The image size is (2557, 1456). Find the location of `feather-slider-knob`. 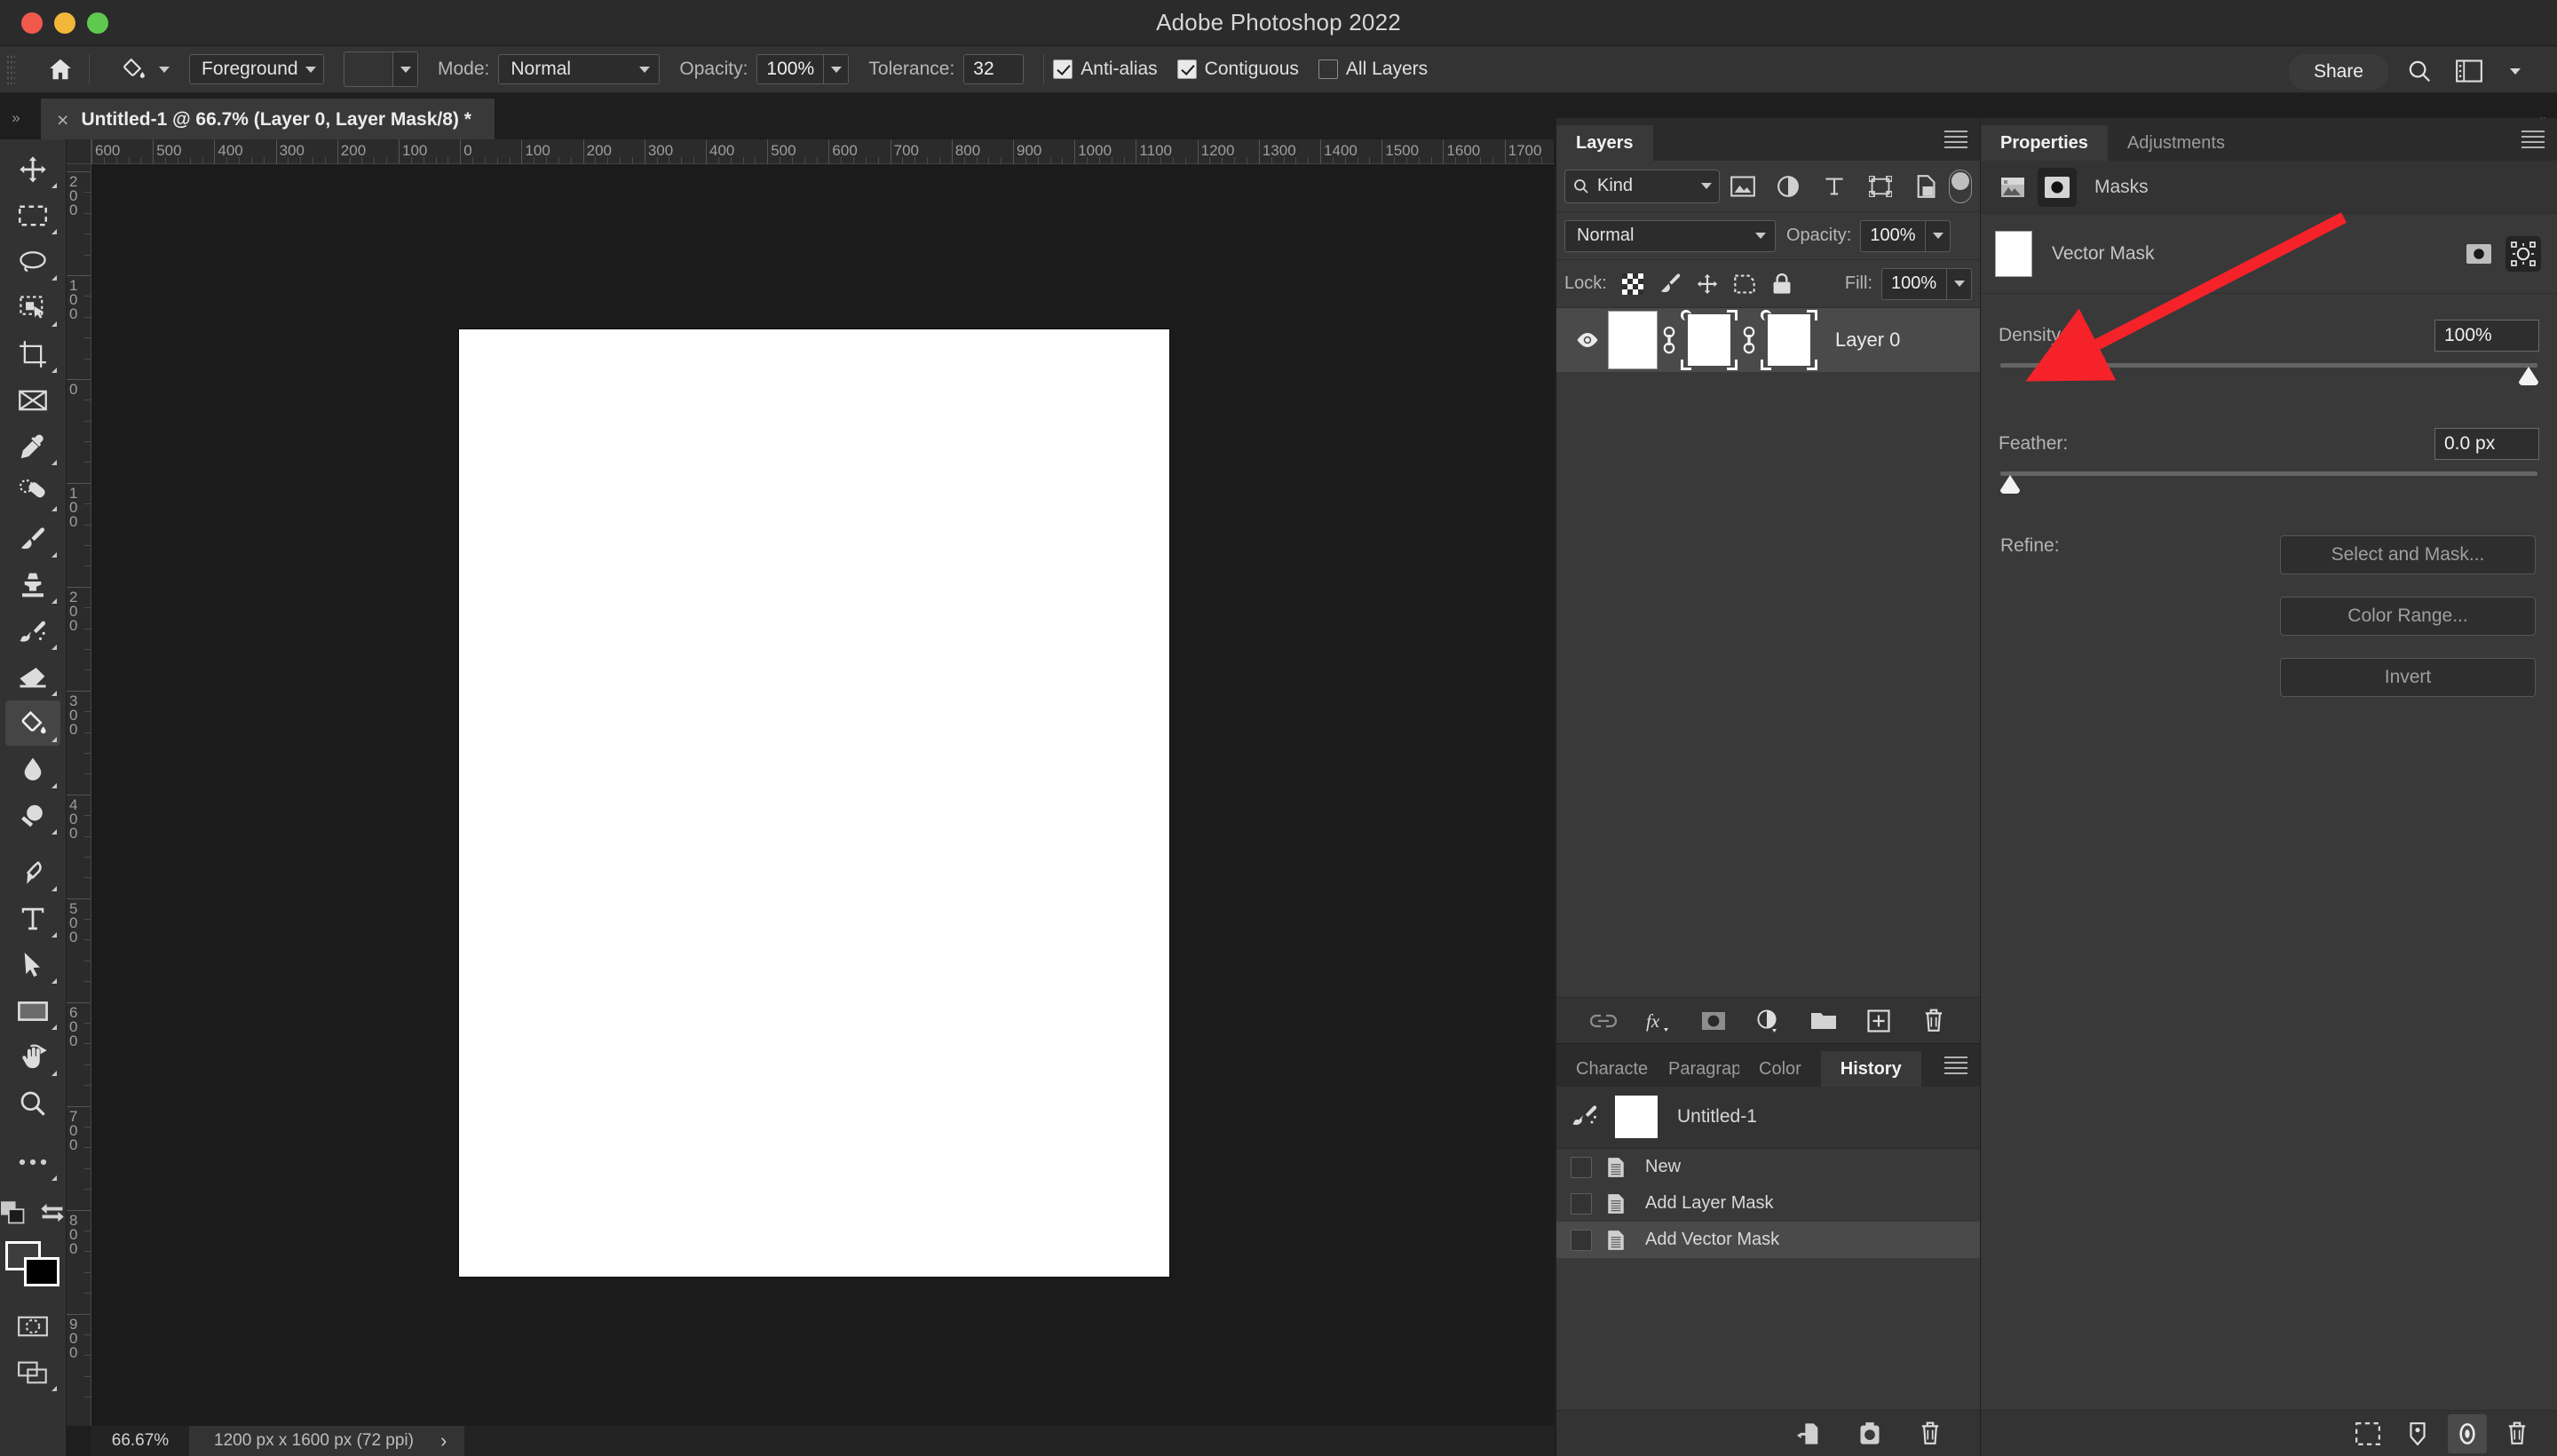

feather-slider-knob is located at coordinates (2010, 484).